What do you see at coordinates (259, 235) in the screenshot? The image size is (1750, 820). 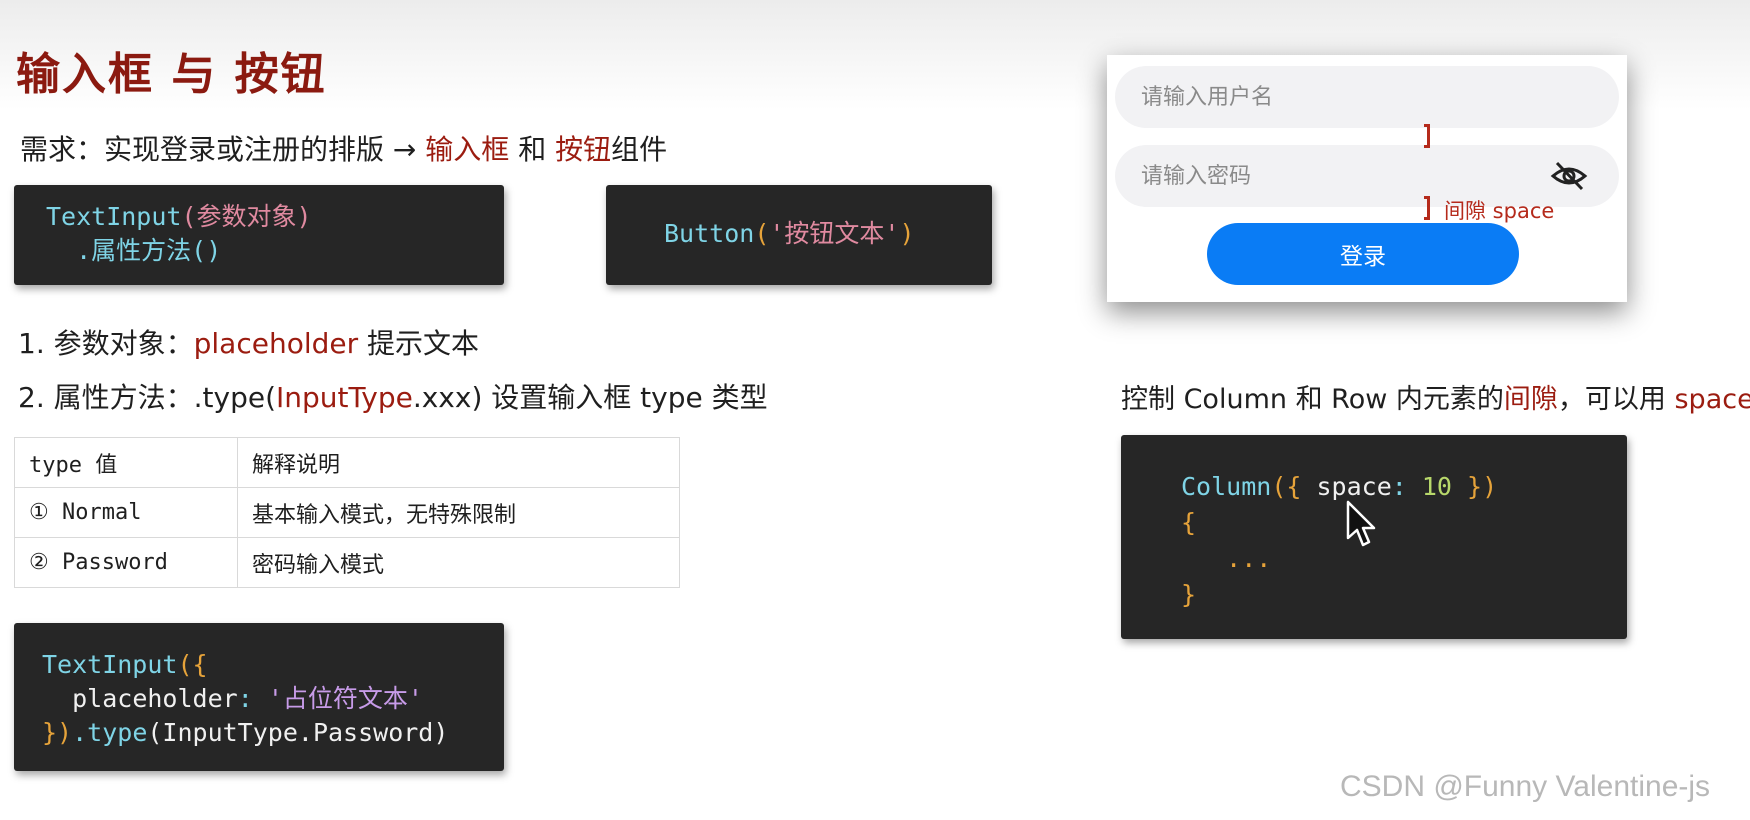 I see `code-block-textinput: TextInput(参数对象) .属性方法()` at bounding box center [259, 235].